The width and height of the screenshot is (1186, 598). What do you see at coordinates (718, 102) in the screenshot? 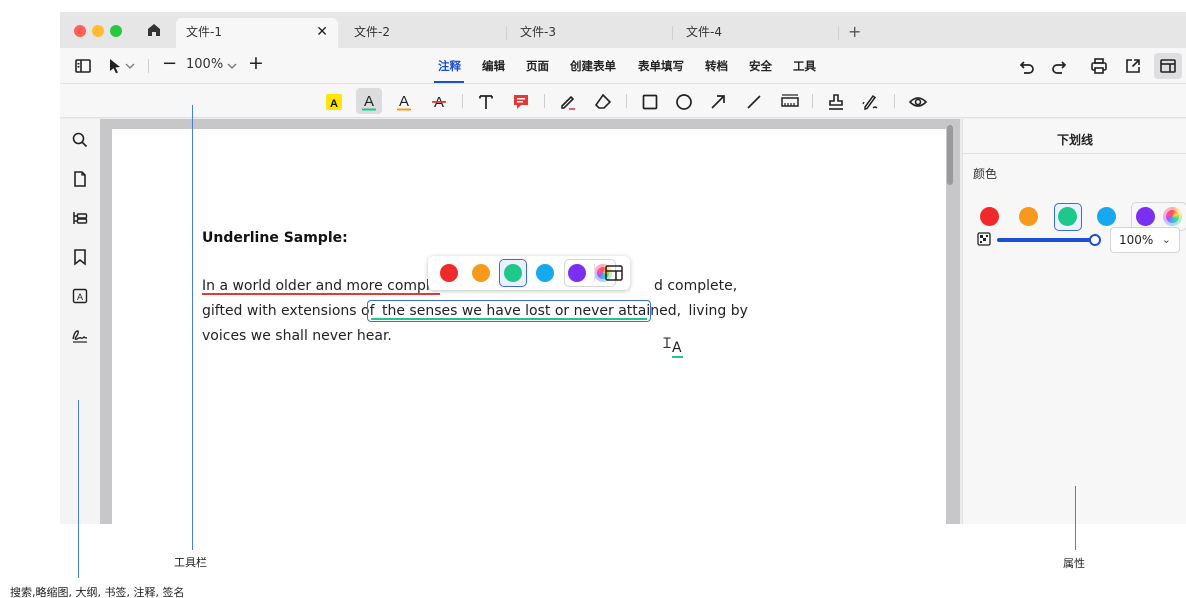
I see `arrow-icon` at bounding box center [718, 102].